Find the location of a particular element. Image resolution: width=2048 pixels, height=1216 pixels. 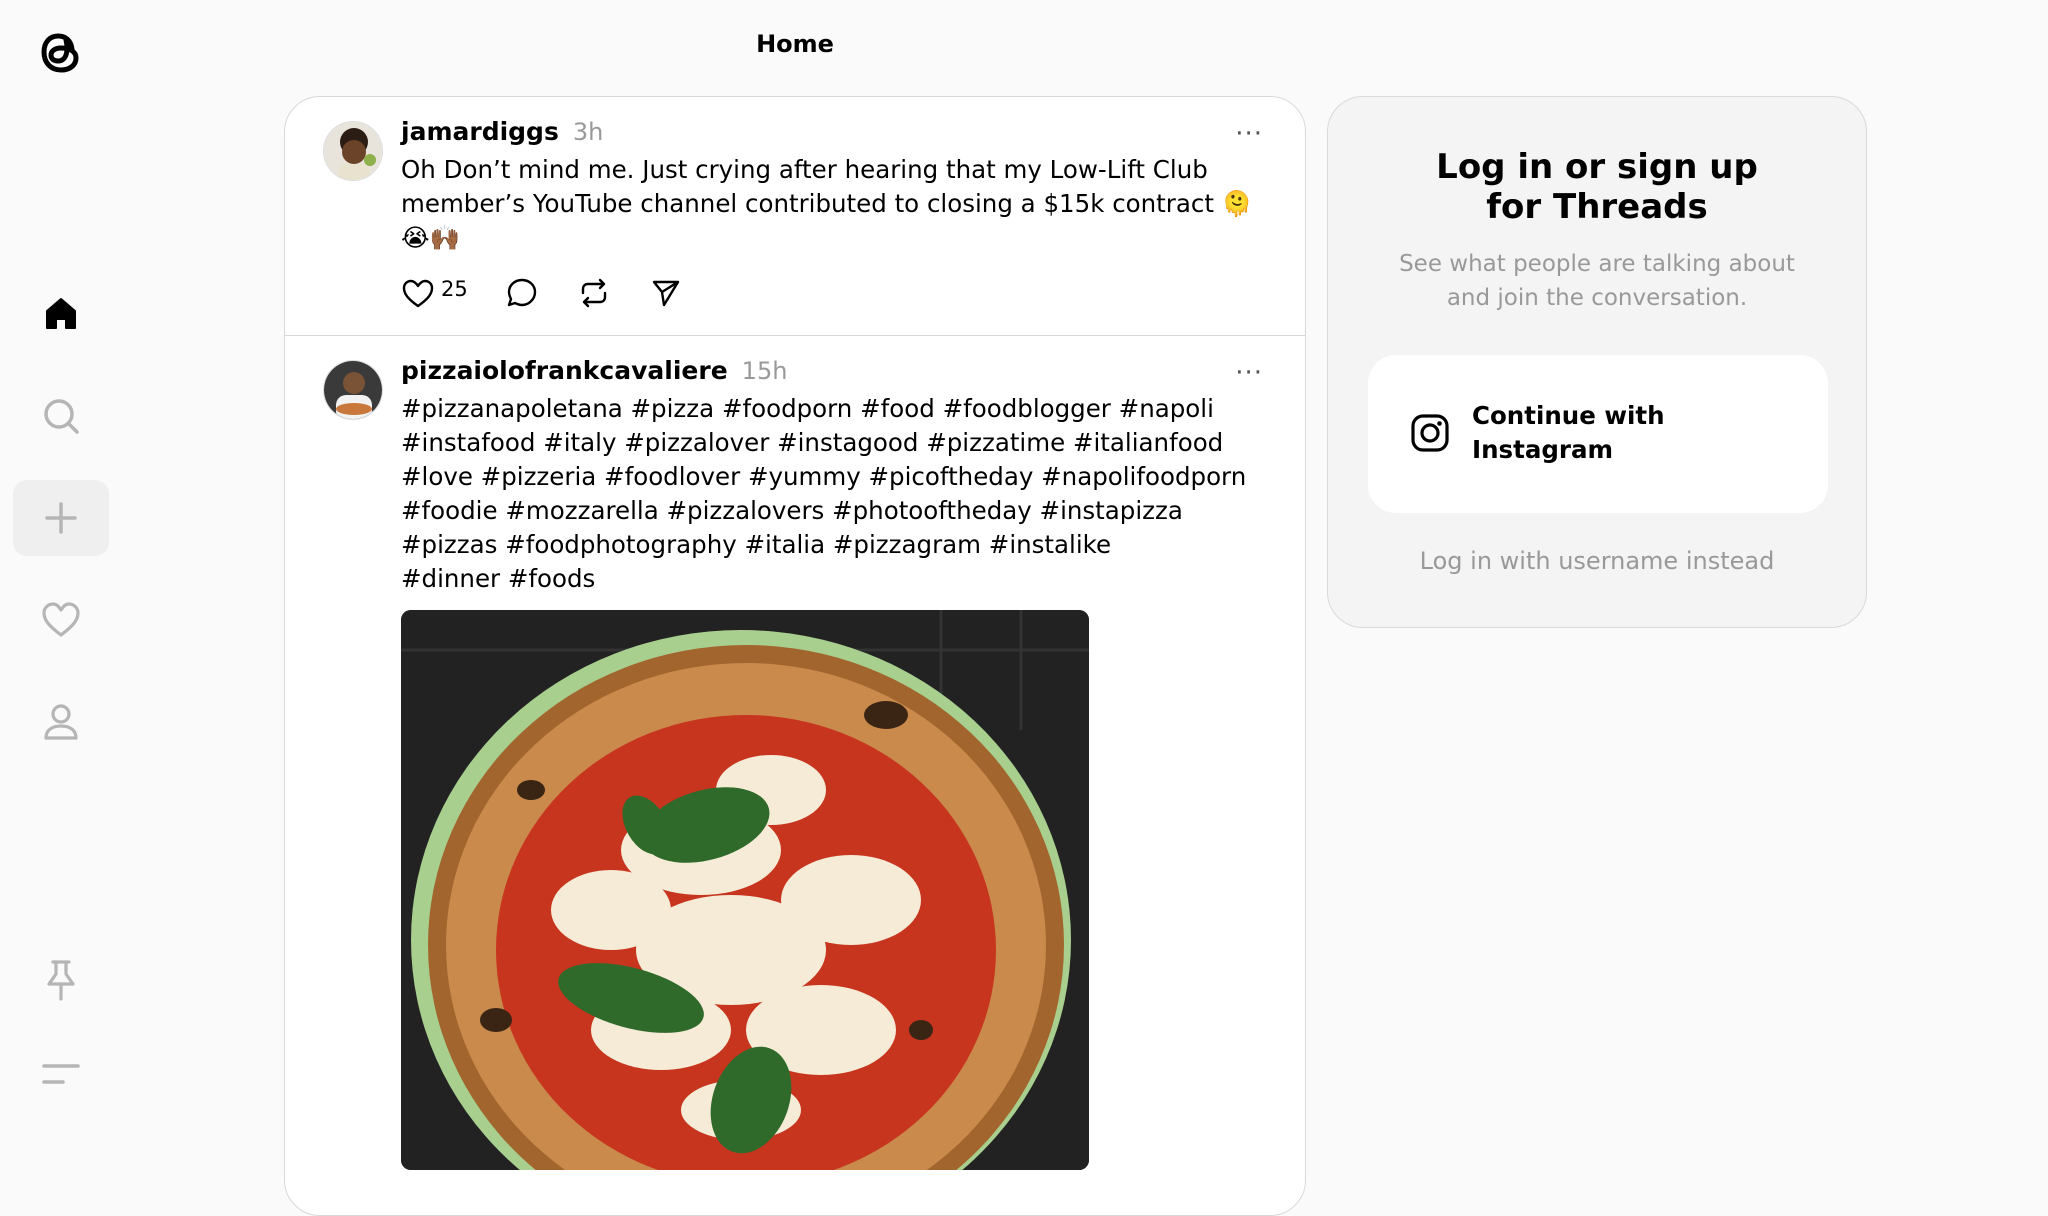

reply-button is located at coordinates (522, 293).